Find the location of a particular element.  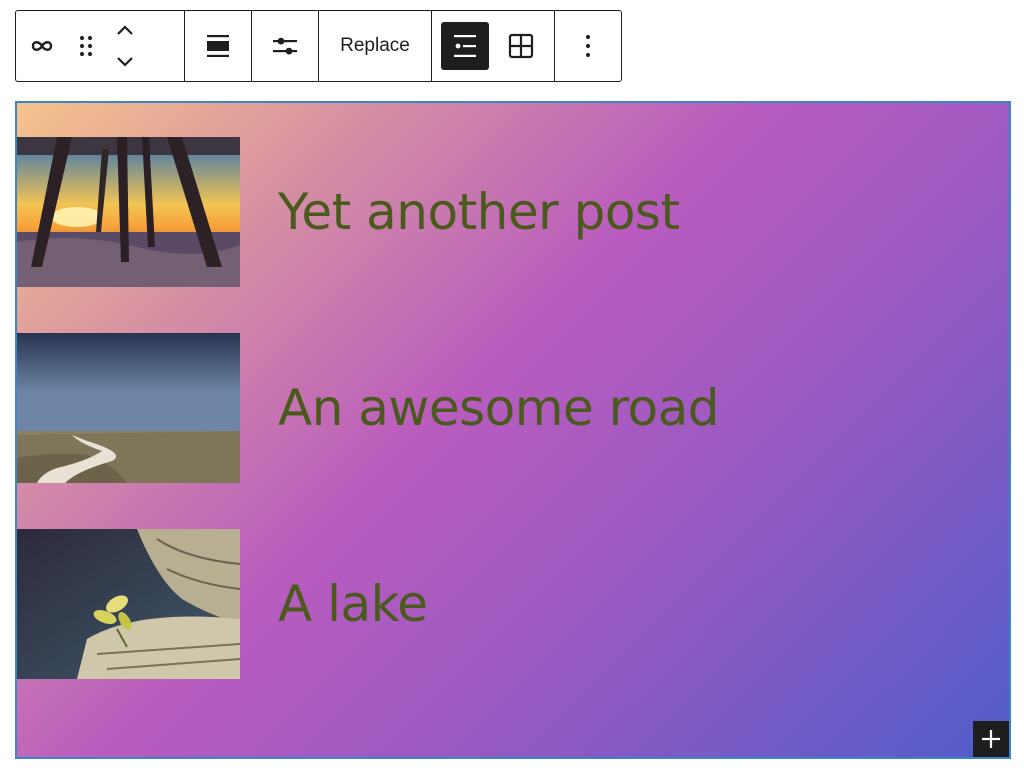

list-view-icon is located at coordinates (465, 46).